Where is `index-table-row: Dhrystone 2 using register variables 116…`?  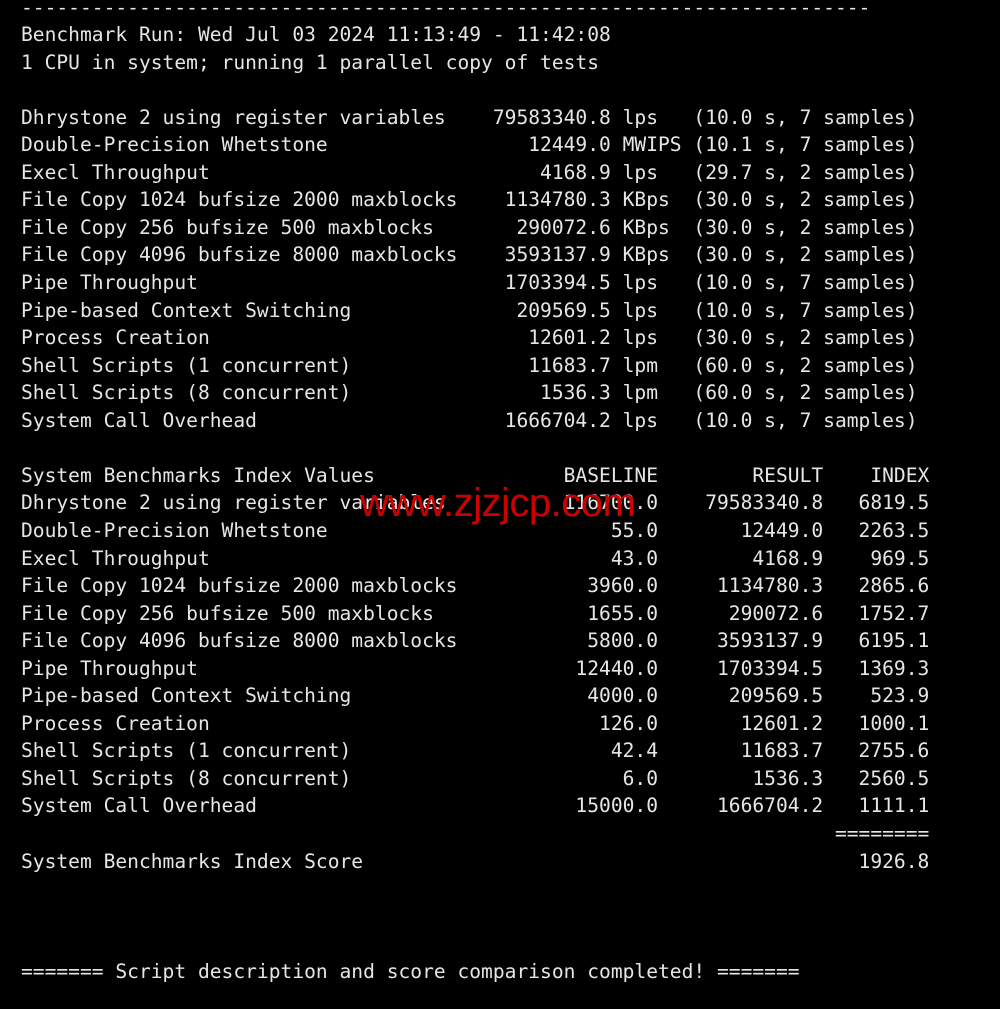 index-table-row: Dhrystone 2 using register variables 116… is located at coordinates (475, 503).